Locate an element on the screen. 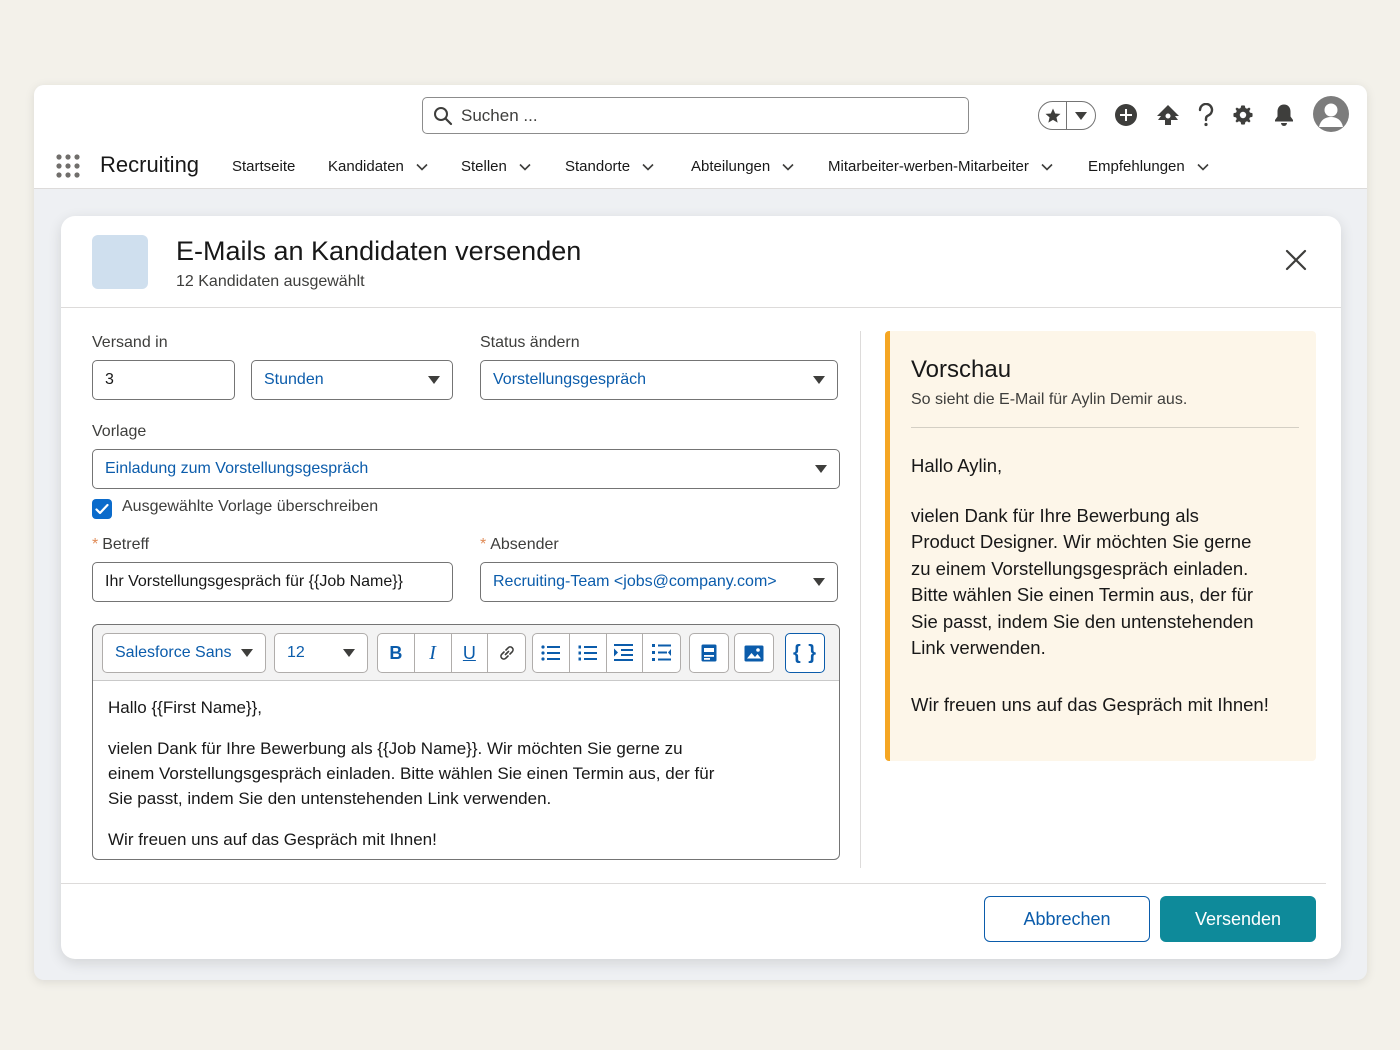  indent-icon is located at coordinates (624, 652).